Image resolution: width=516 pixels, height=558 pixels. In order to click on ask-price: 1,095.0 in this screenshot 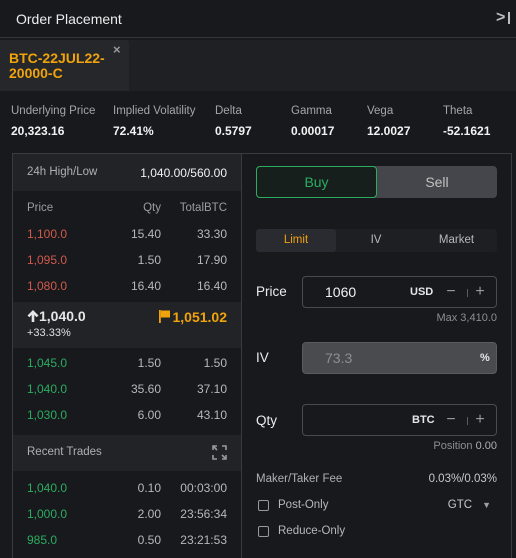, I will do `click(47, 260)`.